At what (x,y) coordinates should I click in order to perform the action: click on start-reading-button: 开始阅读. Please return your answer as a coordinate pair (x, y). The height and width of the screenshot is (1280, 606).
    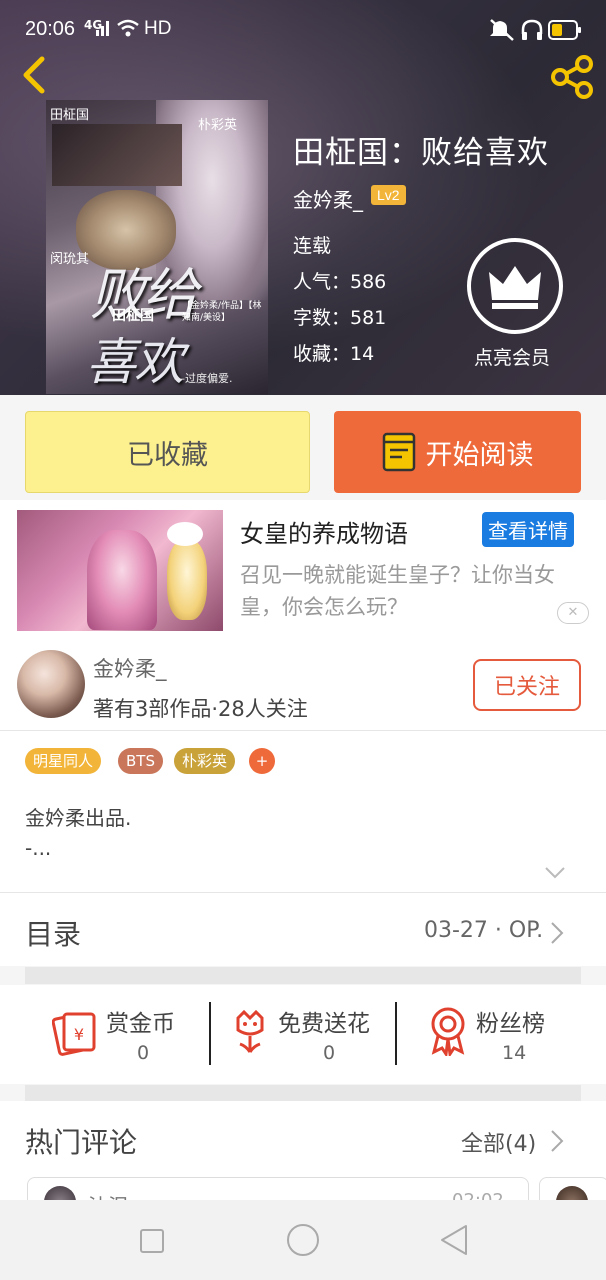
    Looking at the image, I should click on (457, 452).